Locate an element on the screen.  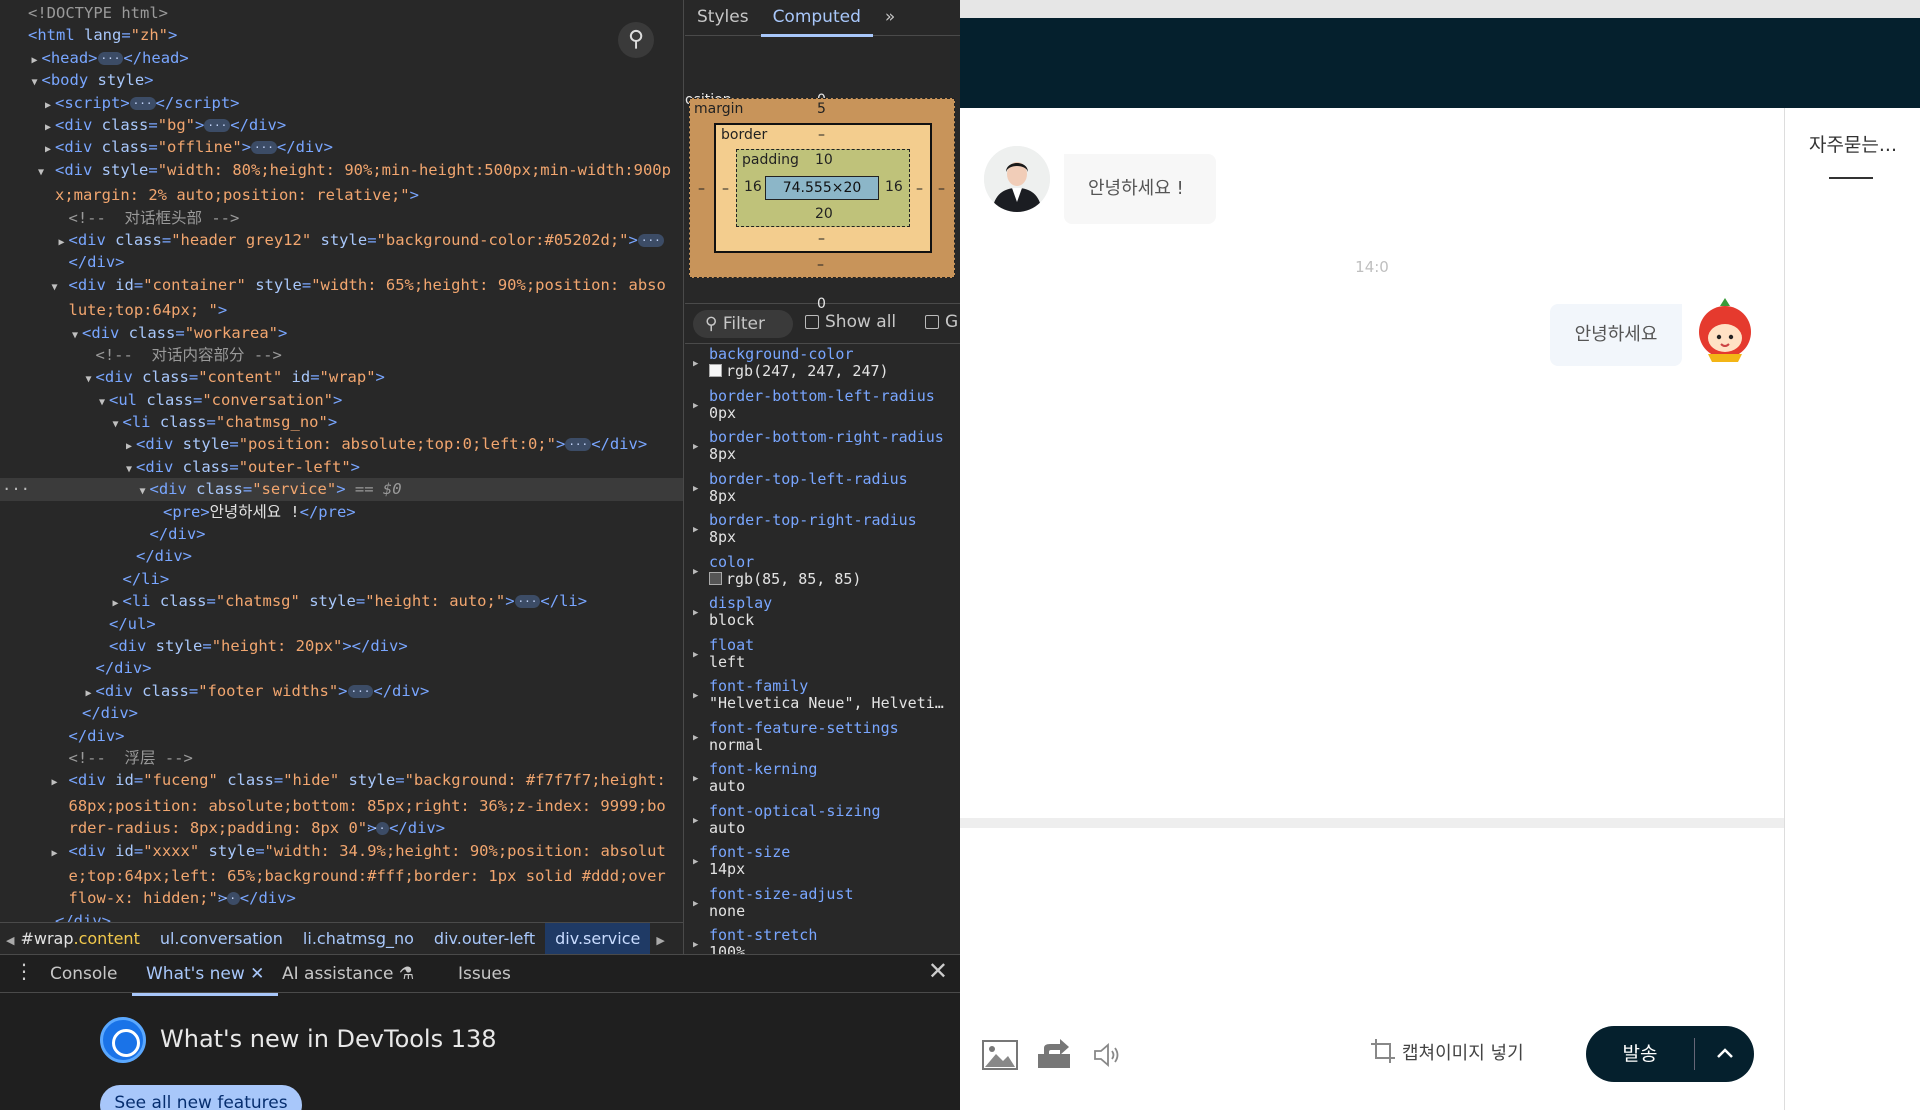
image-upload-icon is located at coordinates (1000, 1057).